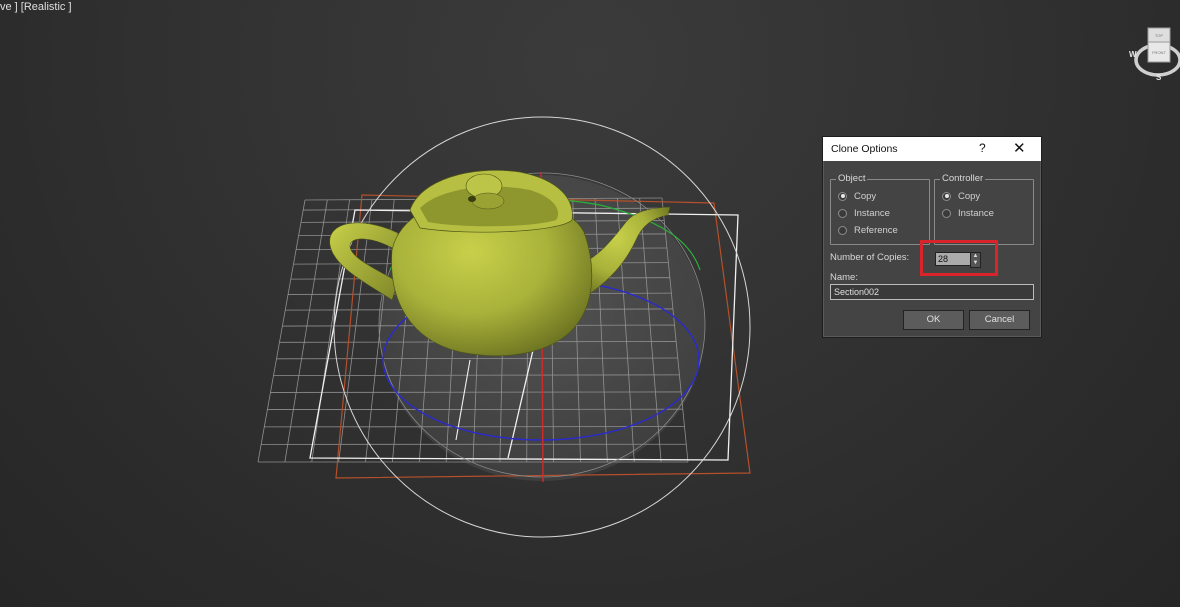 This screenshot has width=1180, height=607. Describe the element at coordinates (1151, 54) in the screenshot. I see `viewcube: TOP FRONT W S` at that location.